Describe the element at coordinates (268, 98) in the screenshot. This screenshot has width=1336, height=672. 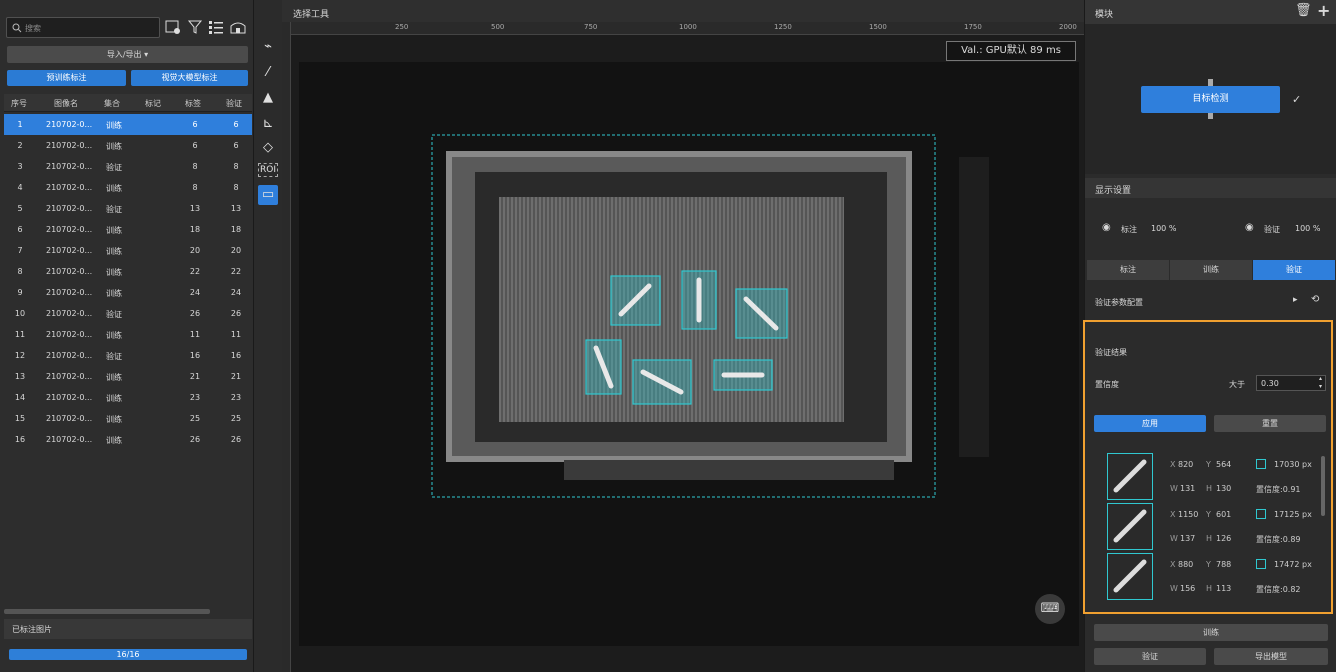
I see `stamp-icon: ▲` at that location.